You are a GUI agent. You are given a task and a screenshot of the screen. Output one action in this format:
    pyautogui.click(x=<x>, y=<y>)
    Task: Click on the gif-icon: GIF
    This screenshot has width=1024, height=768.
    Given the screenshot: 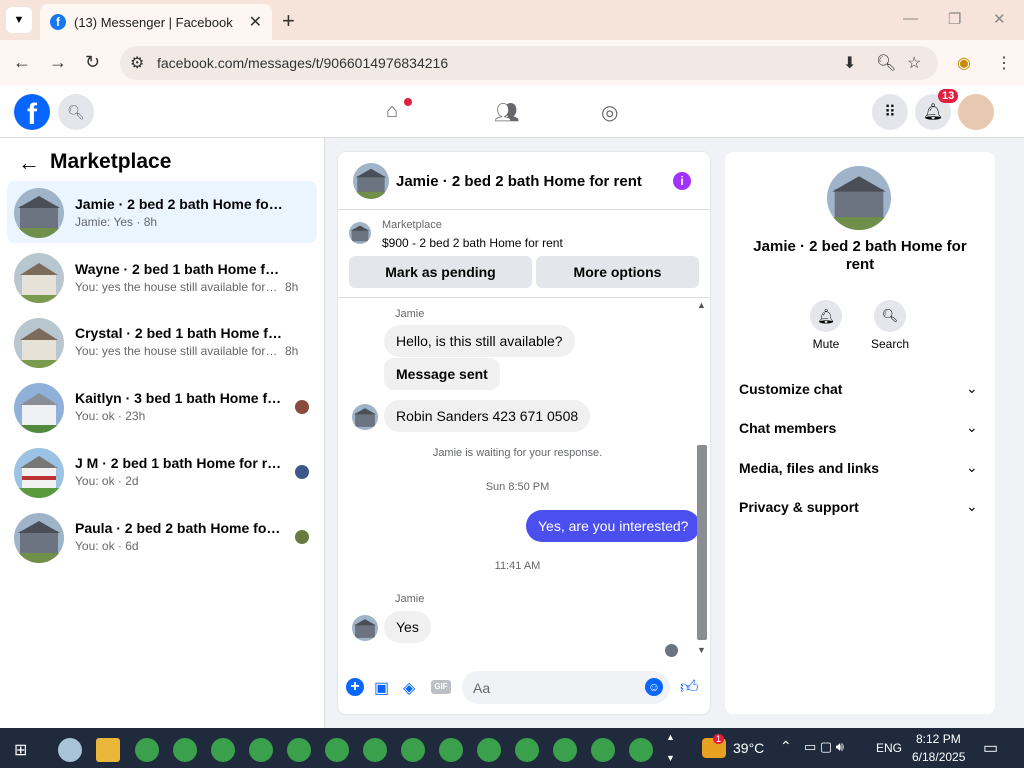 What is the action you would take?
    pyautogui.click(x=441, y=687)
    